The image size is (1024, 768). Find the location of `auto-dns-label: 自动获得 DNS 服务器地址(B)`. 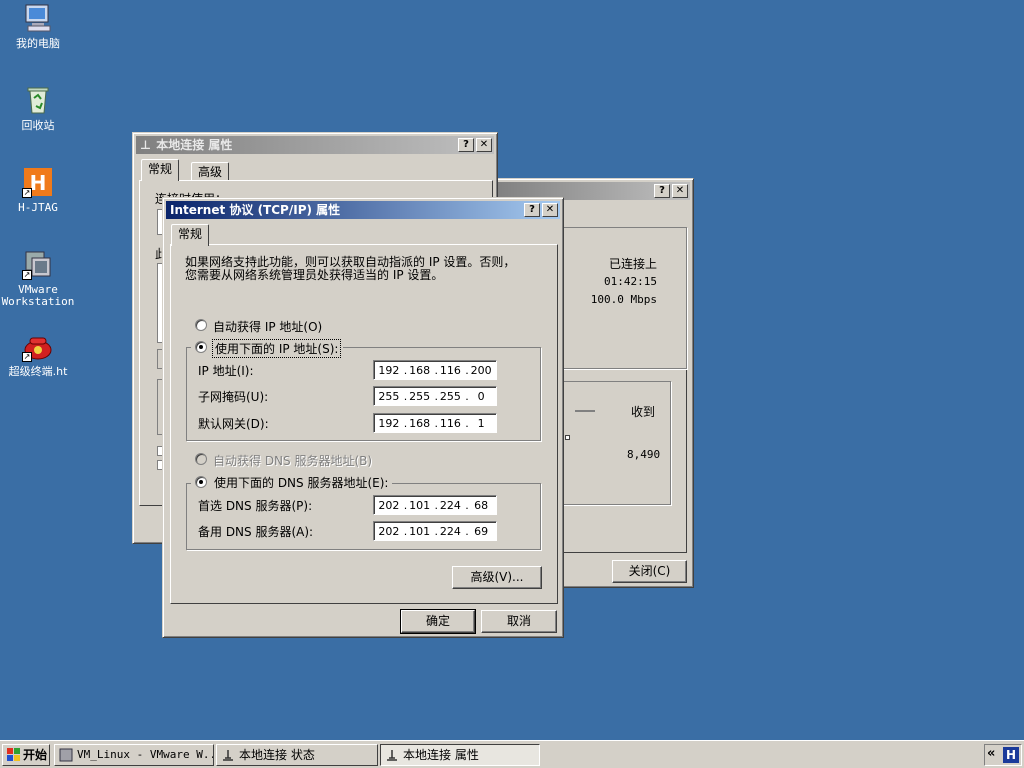

auto-dns-label: 自动获得 DNS 服务器地址(B) is located at coordinates (292, 460).